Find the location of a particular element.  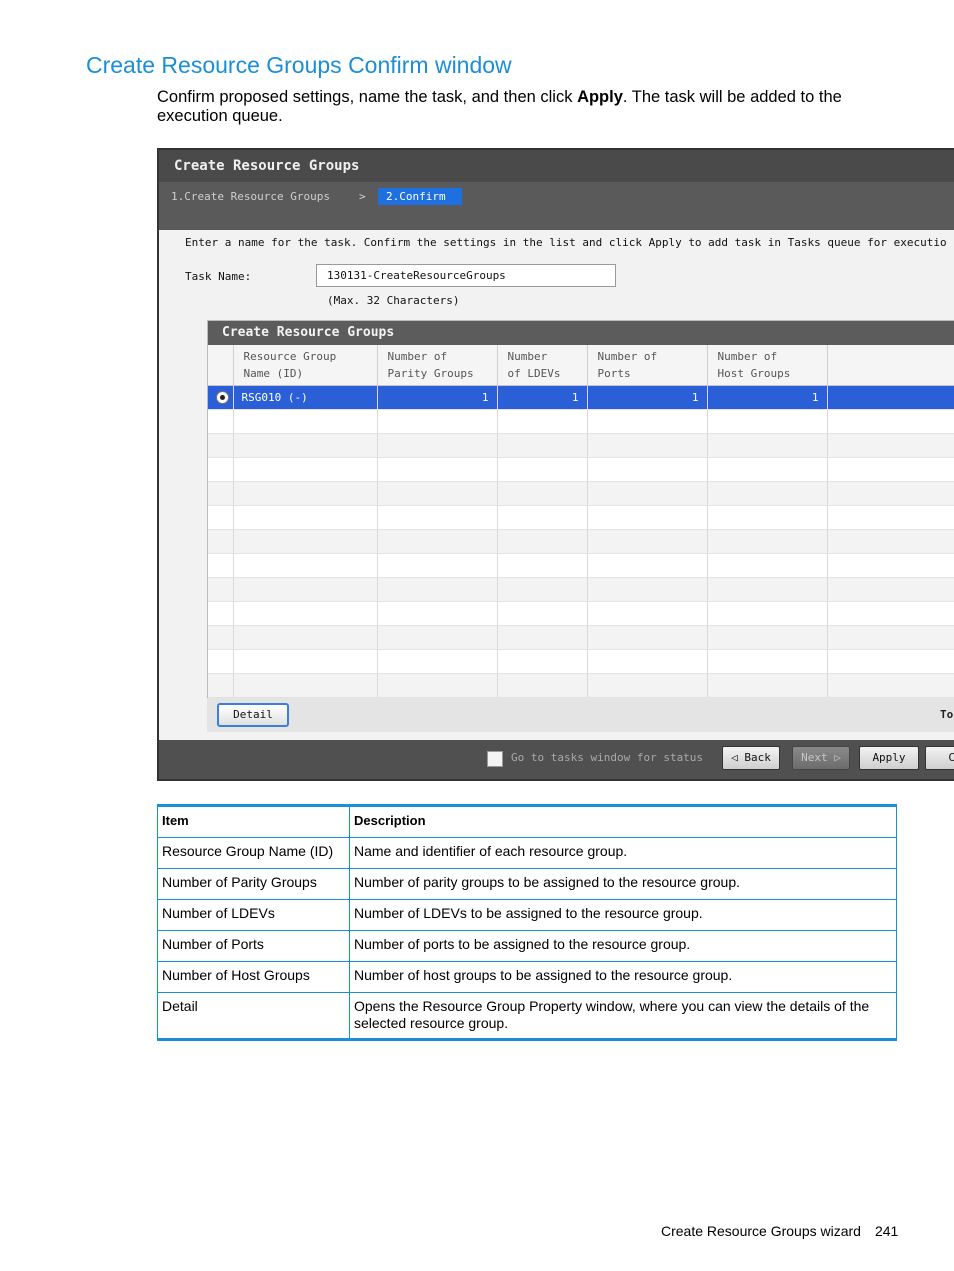

grid-header-extra is located at coordinates (890, 365).